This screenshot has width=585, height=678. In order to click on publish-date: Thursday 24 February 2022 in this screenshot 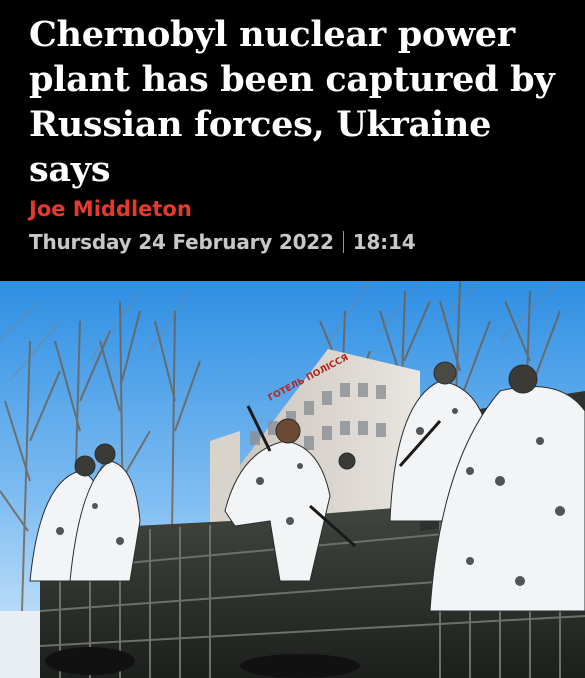, I will do `click(181, 242)`.